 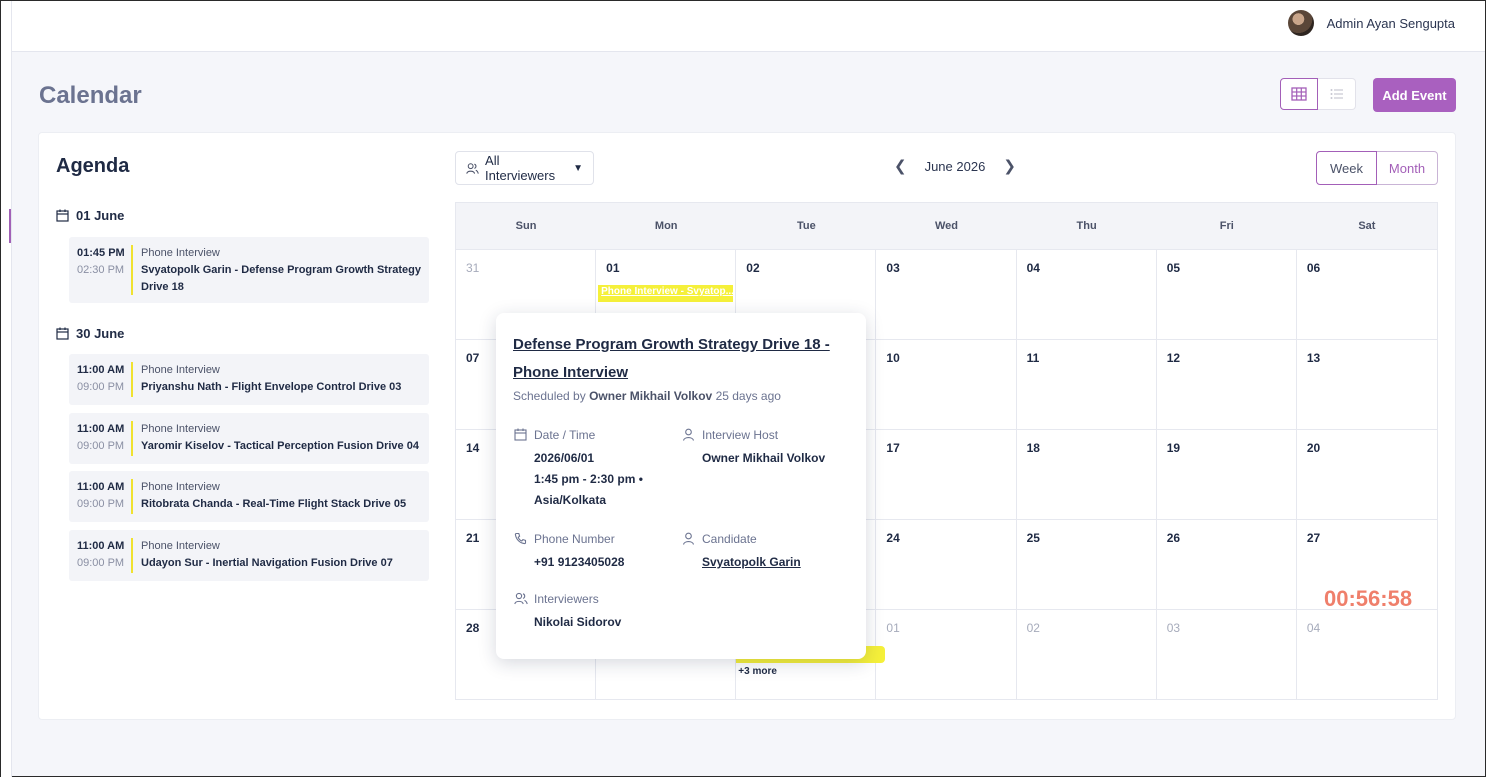 I want to click on day-number: 07, so click(x=473, y=358).